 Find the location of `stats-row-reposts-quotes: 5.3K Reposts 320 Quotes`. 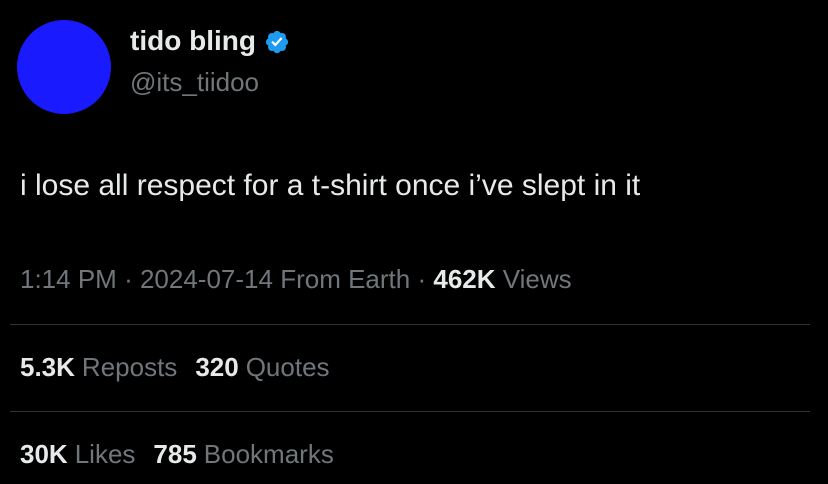

stats-row-reposts-quotes: 5.3K Reposts 320 Quotes is located at coordinates (175, 367).